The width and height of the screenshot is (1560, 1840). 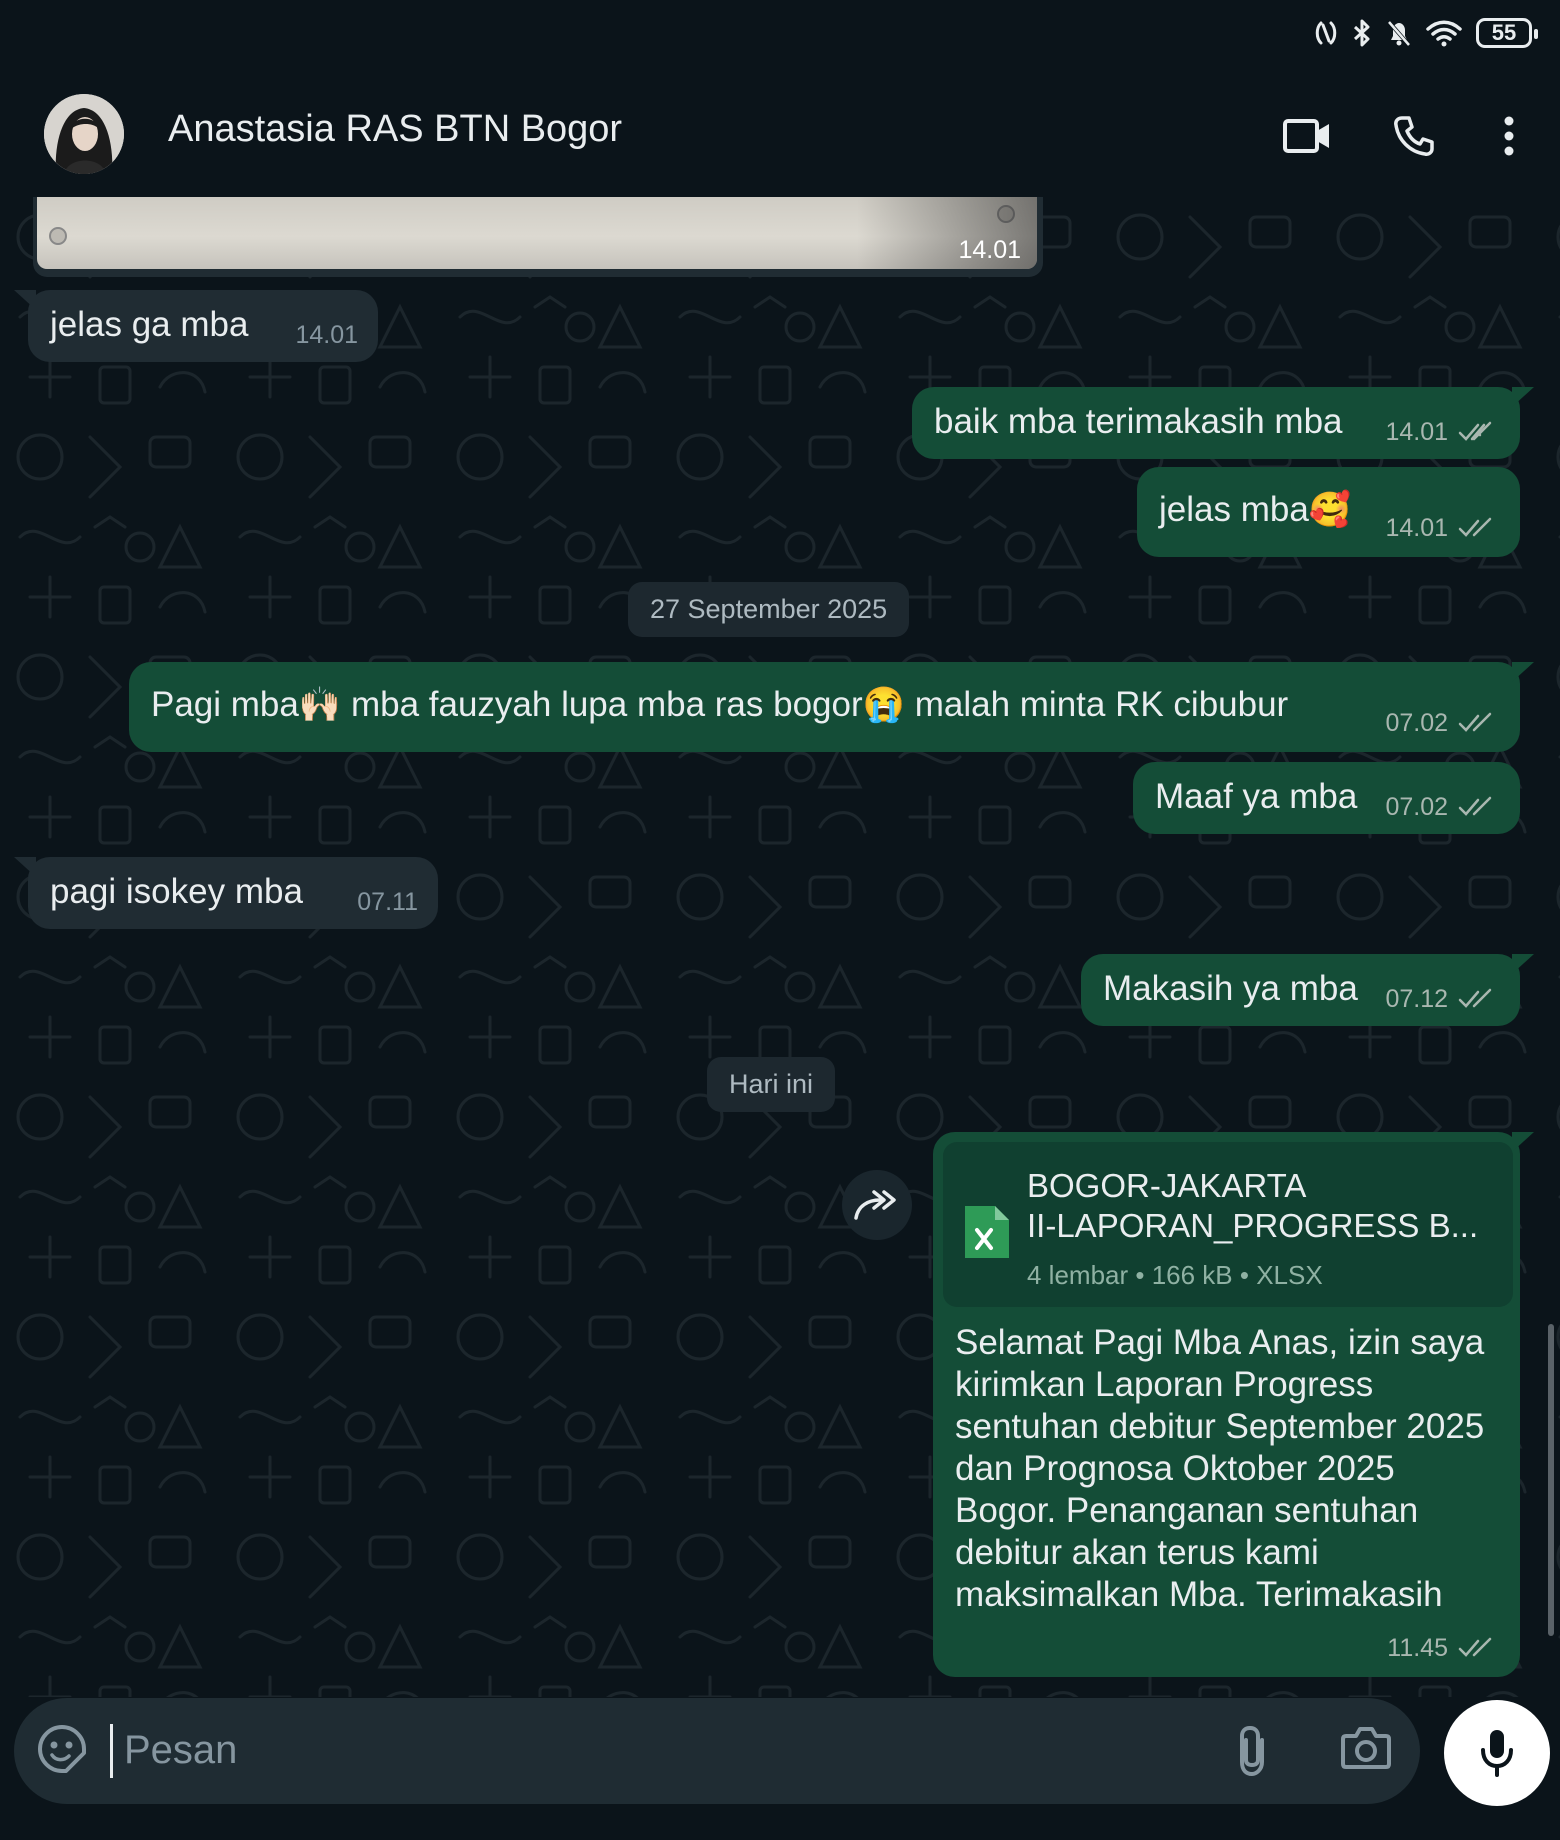 I want to click on microphone-icon, so click(x=1497, y=1753).